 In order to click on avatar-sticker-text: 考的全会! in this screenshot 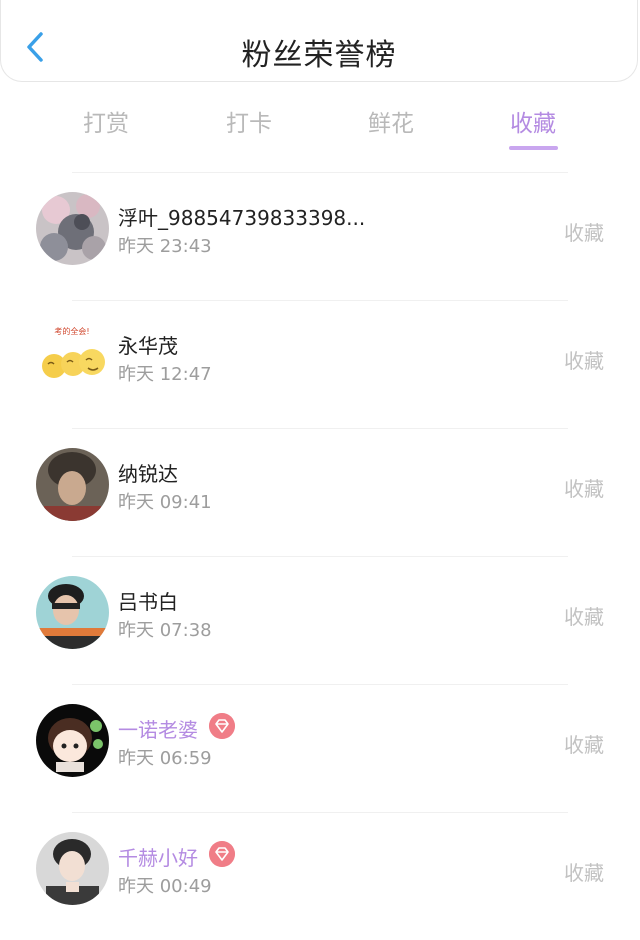, I will do `click(71, 331)`.